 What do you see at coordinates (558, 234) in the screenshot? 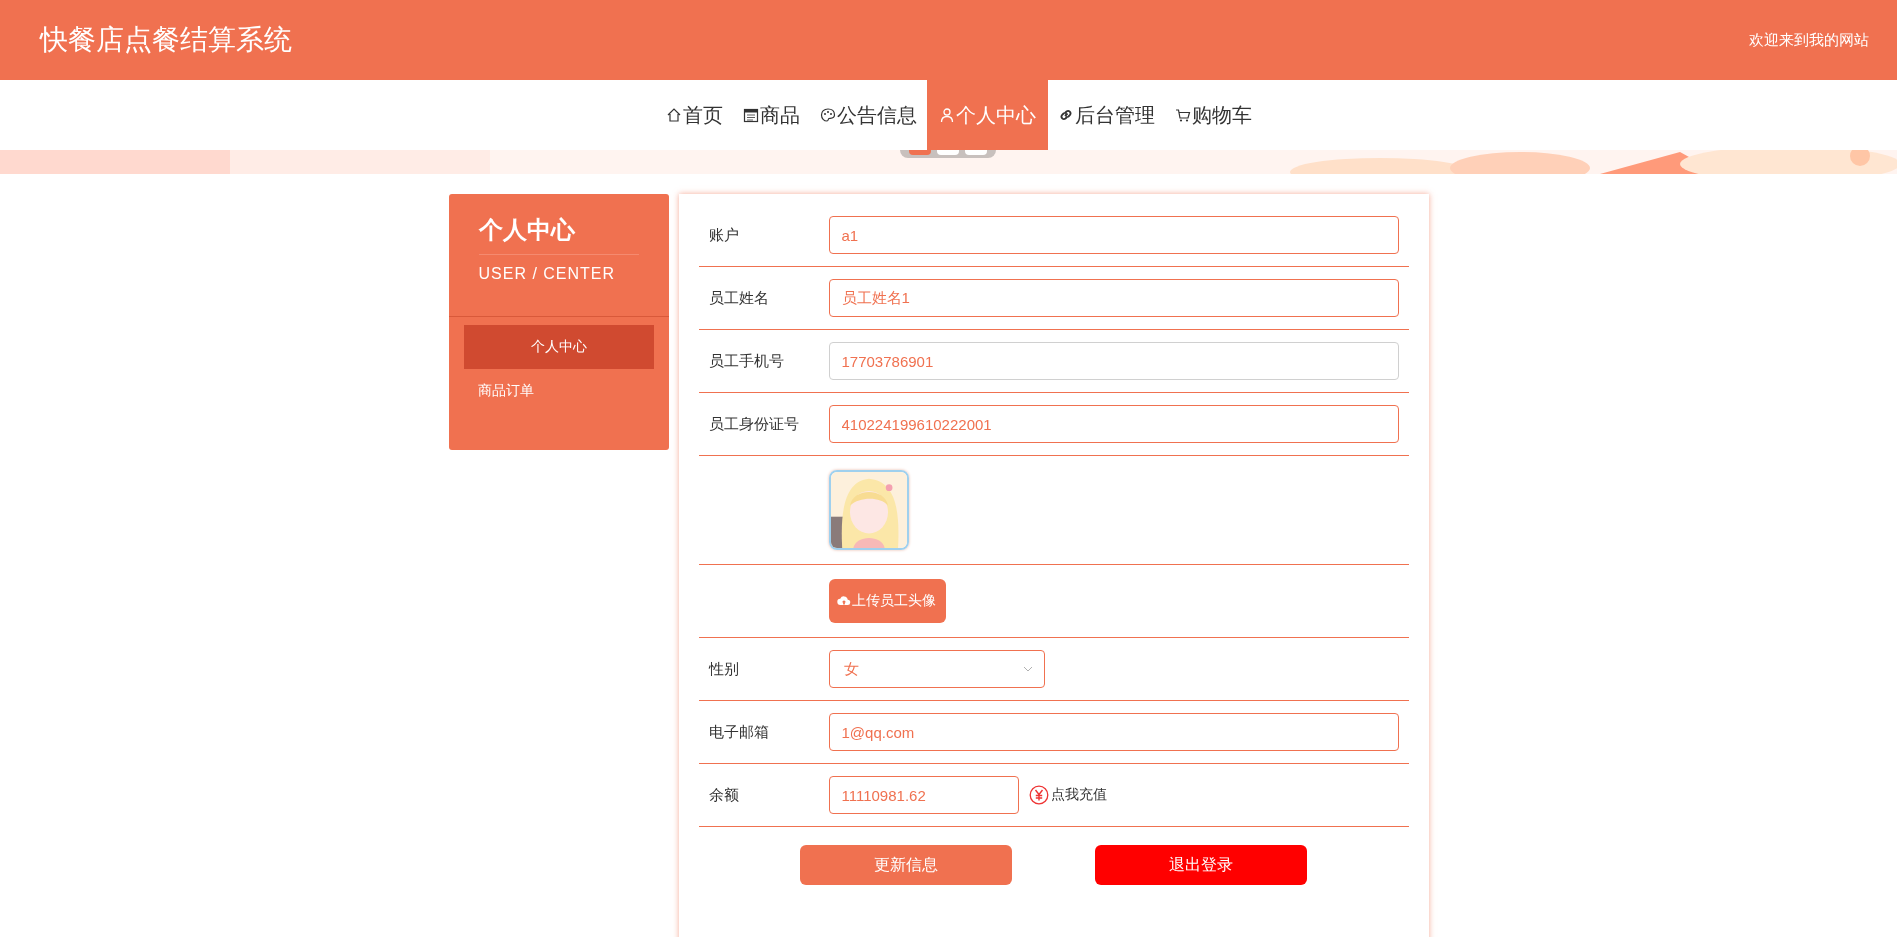
I see `sidebar-title: 个人中心` at bounding box center [558, 234].